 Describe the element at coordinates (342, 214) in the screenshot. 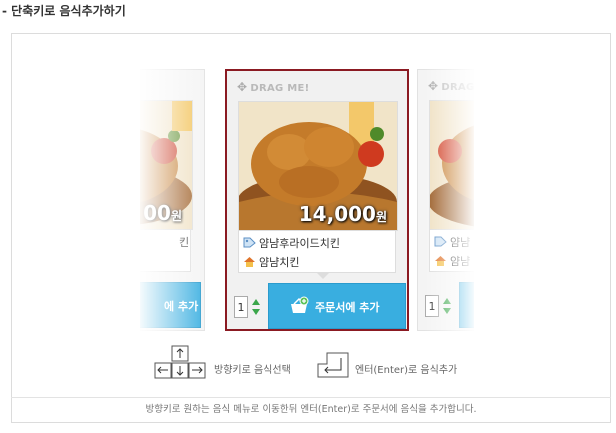

I see `food-price: 14,000원` at that location.